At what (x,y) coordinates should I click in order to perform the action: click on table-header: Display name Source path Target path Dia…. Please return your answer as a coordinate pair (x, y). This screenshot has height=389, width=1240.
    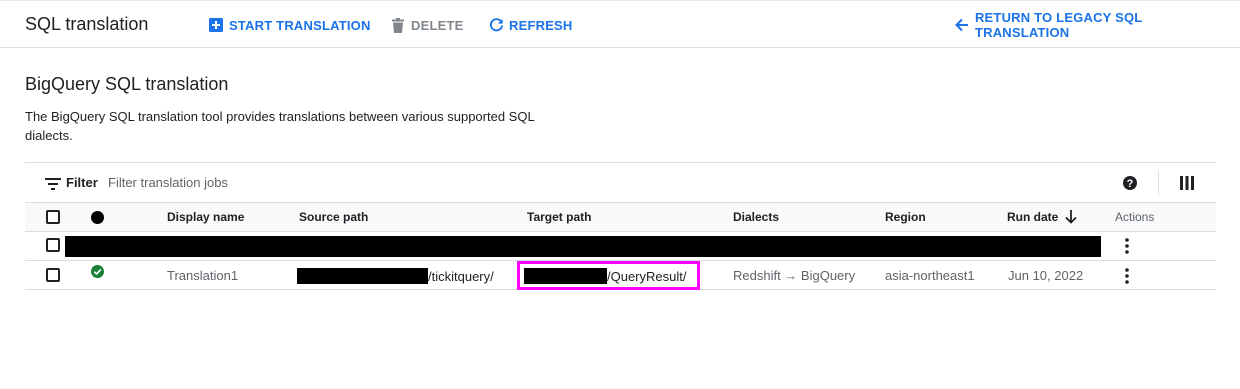
    Looking at the image, I should click on (620, 217).